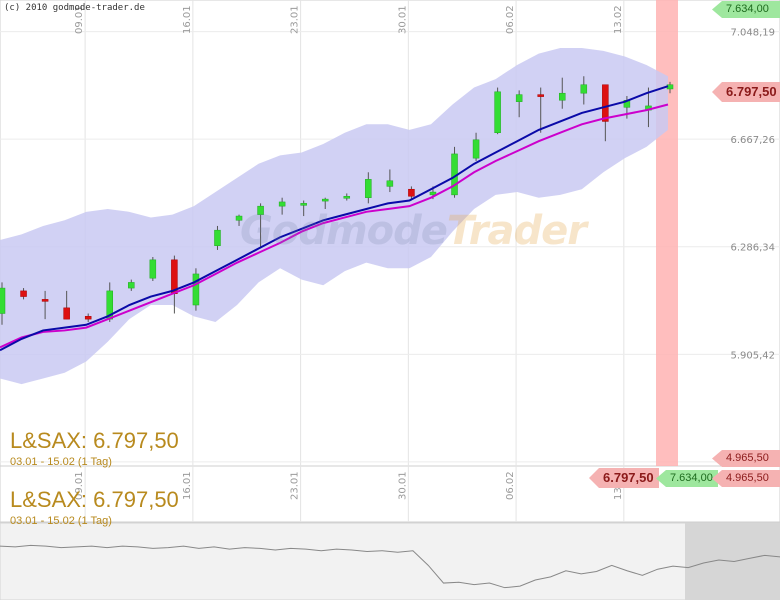  I want to click on instrument-name-lower: L&SAX: 6.797,50, so click(94, 499).